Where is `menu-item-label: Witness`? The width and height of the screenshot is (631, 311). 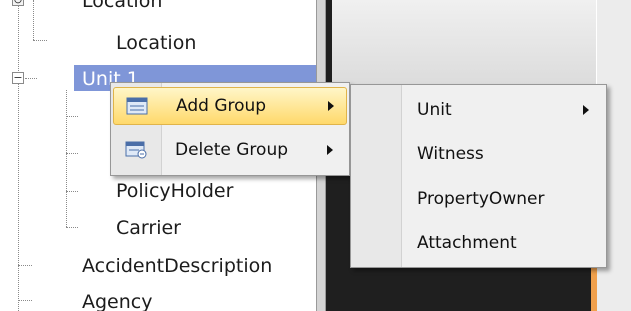
menu-item-label: Witness is located at coordinates (450, 154).